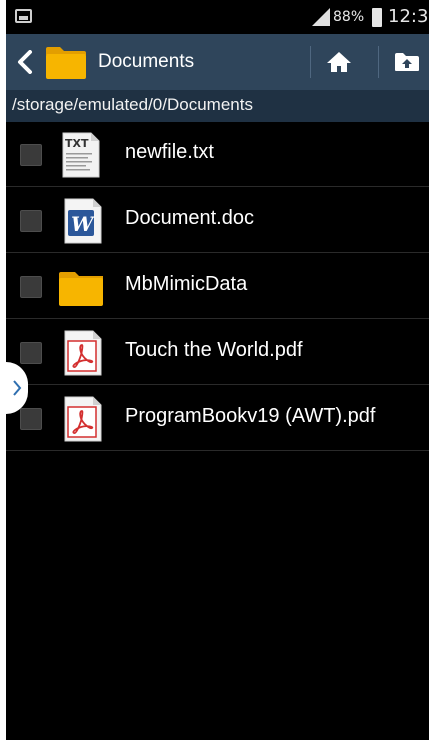  Describe the element at coordinates (217, 154) in the screenshot. I see `list-item: TXT newfile.txt` at that location.